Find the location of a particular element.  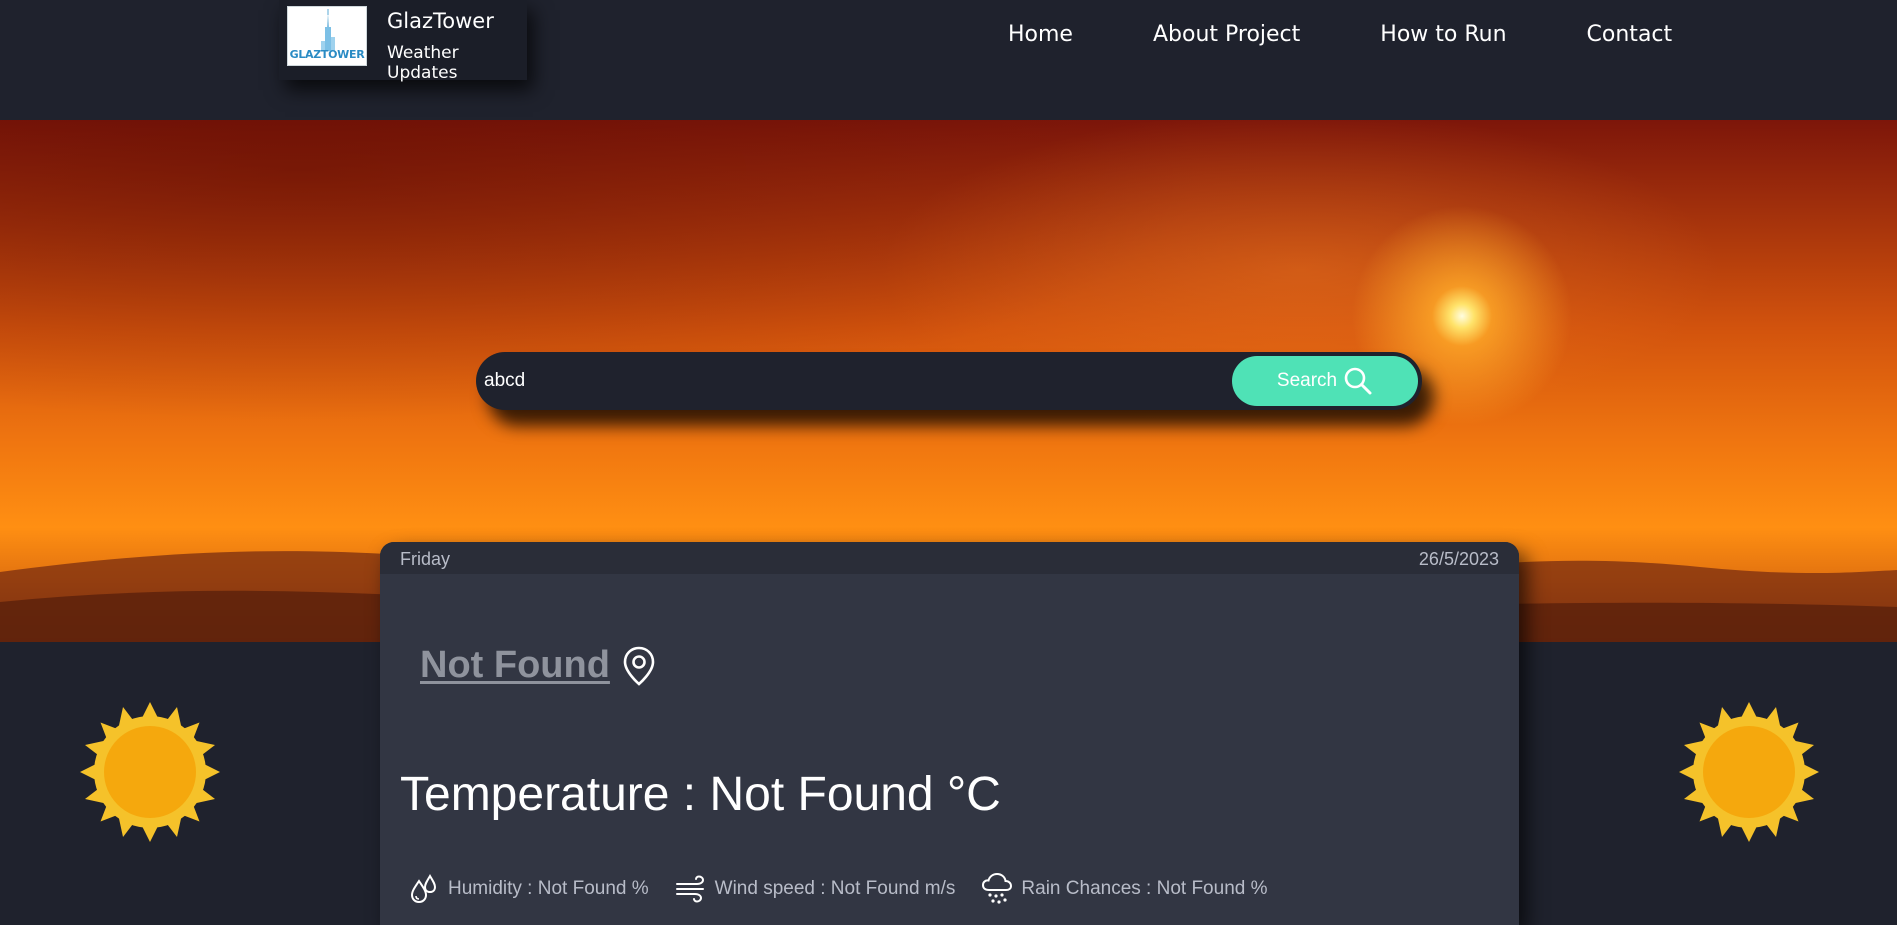

location: Not Found is located at coordinates (538, 665).